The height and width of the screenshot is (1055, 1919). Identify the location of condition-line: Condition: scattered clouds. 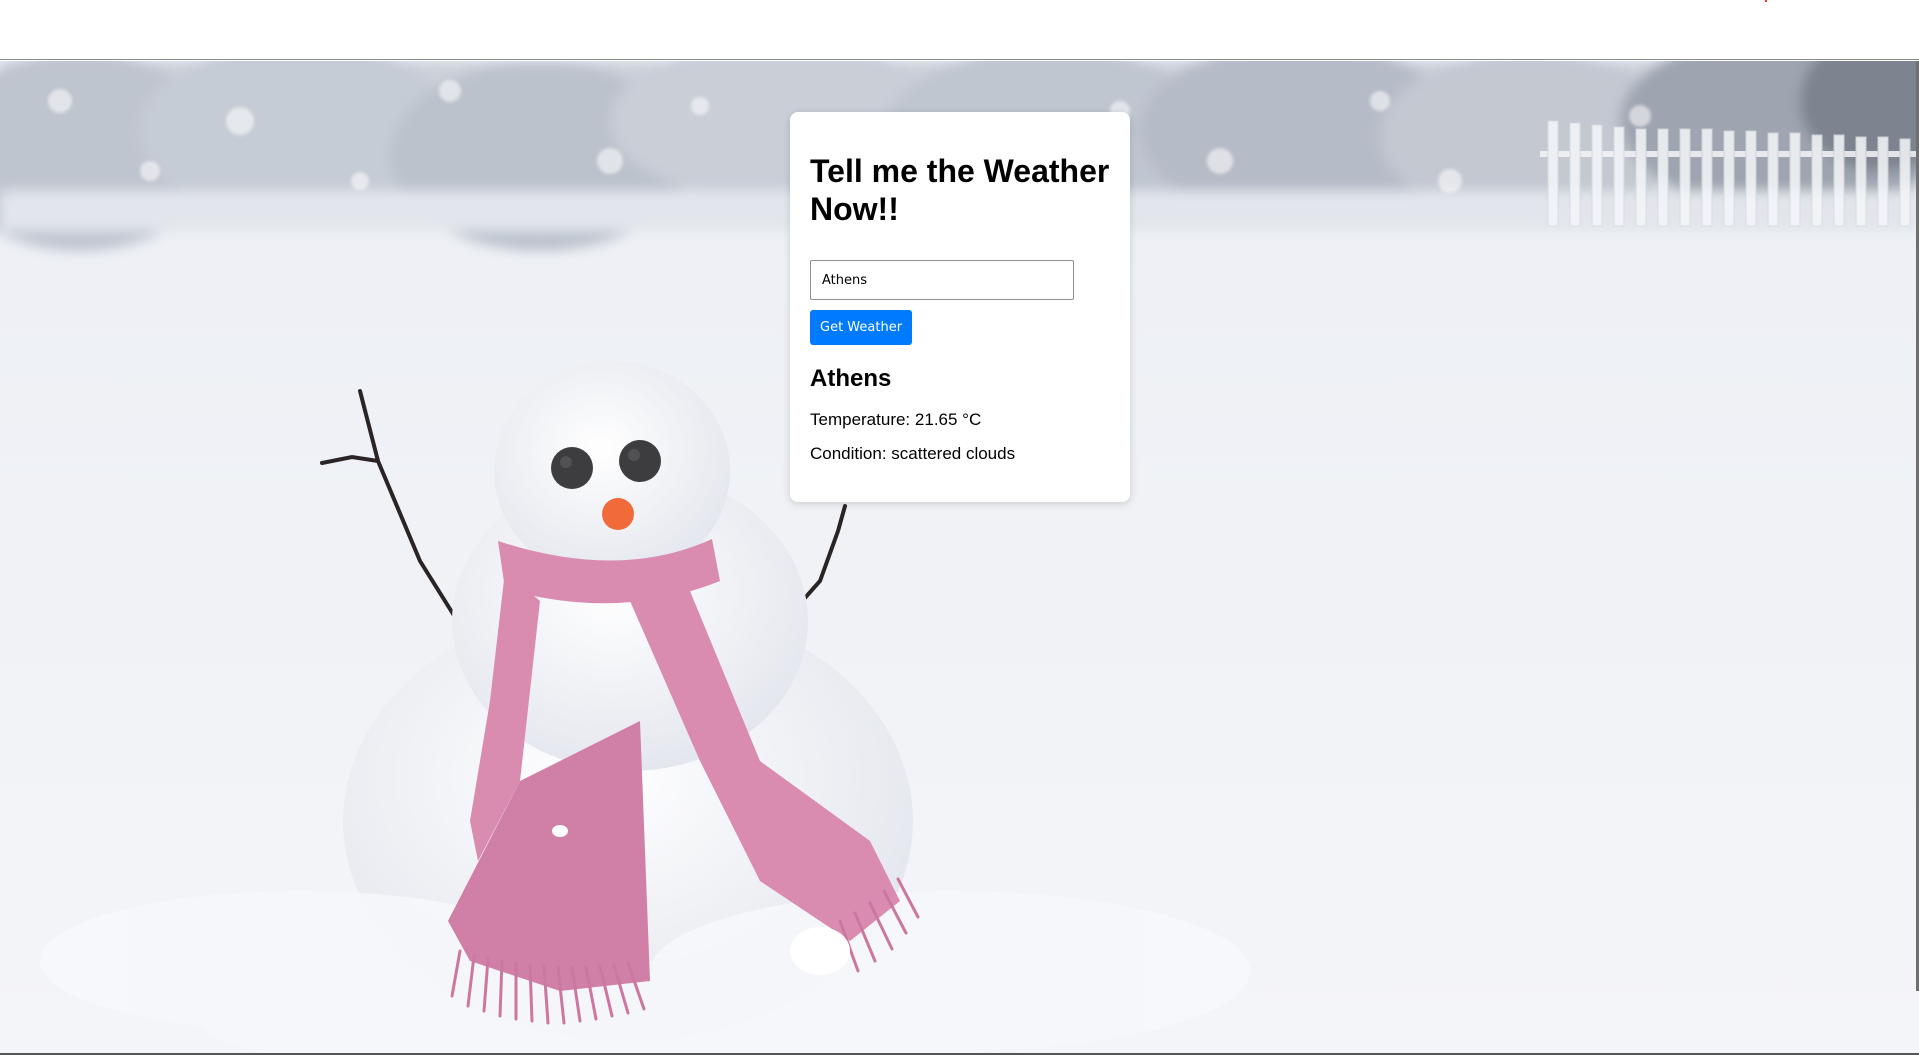
(960, 454).